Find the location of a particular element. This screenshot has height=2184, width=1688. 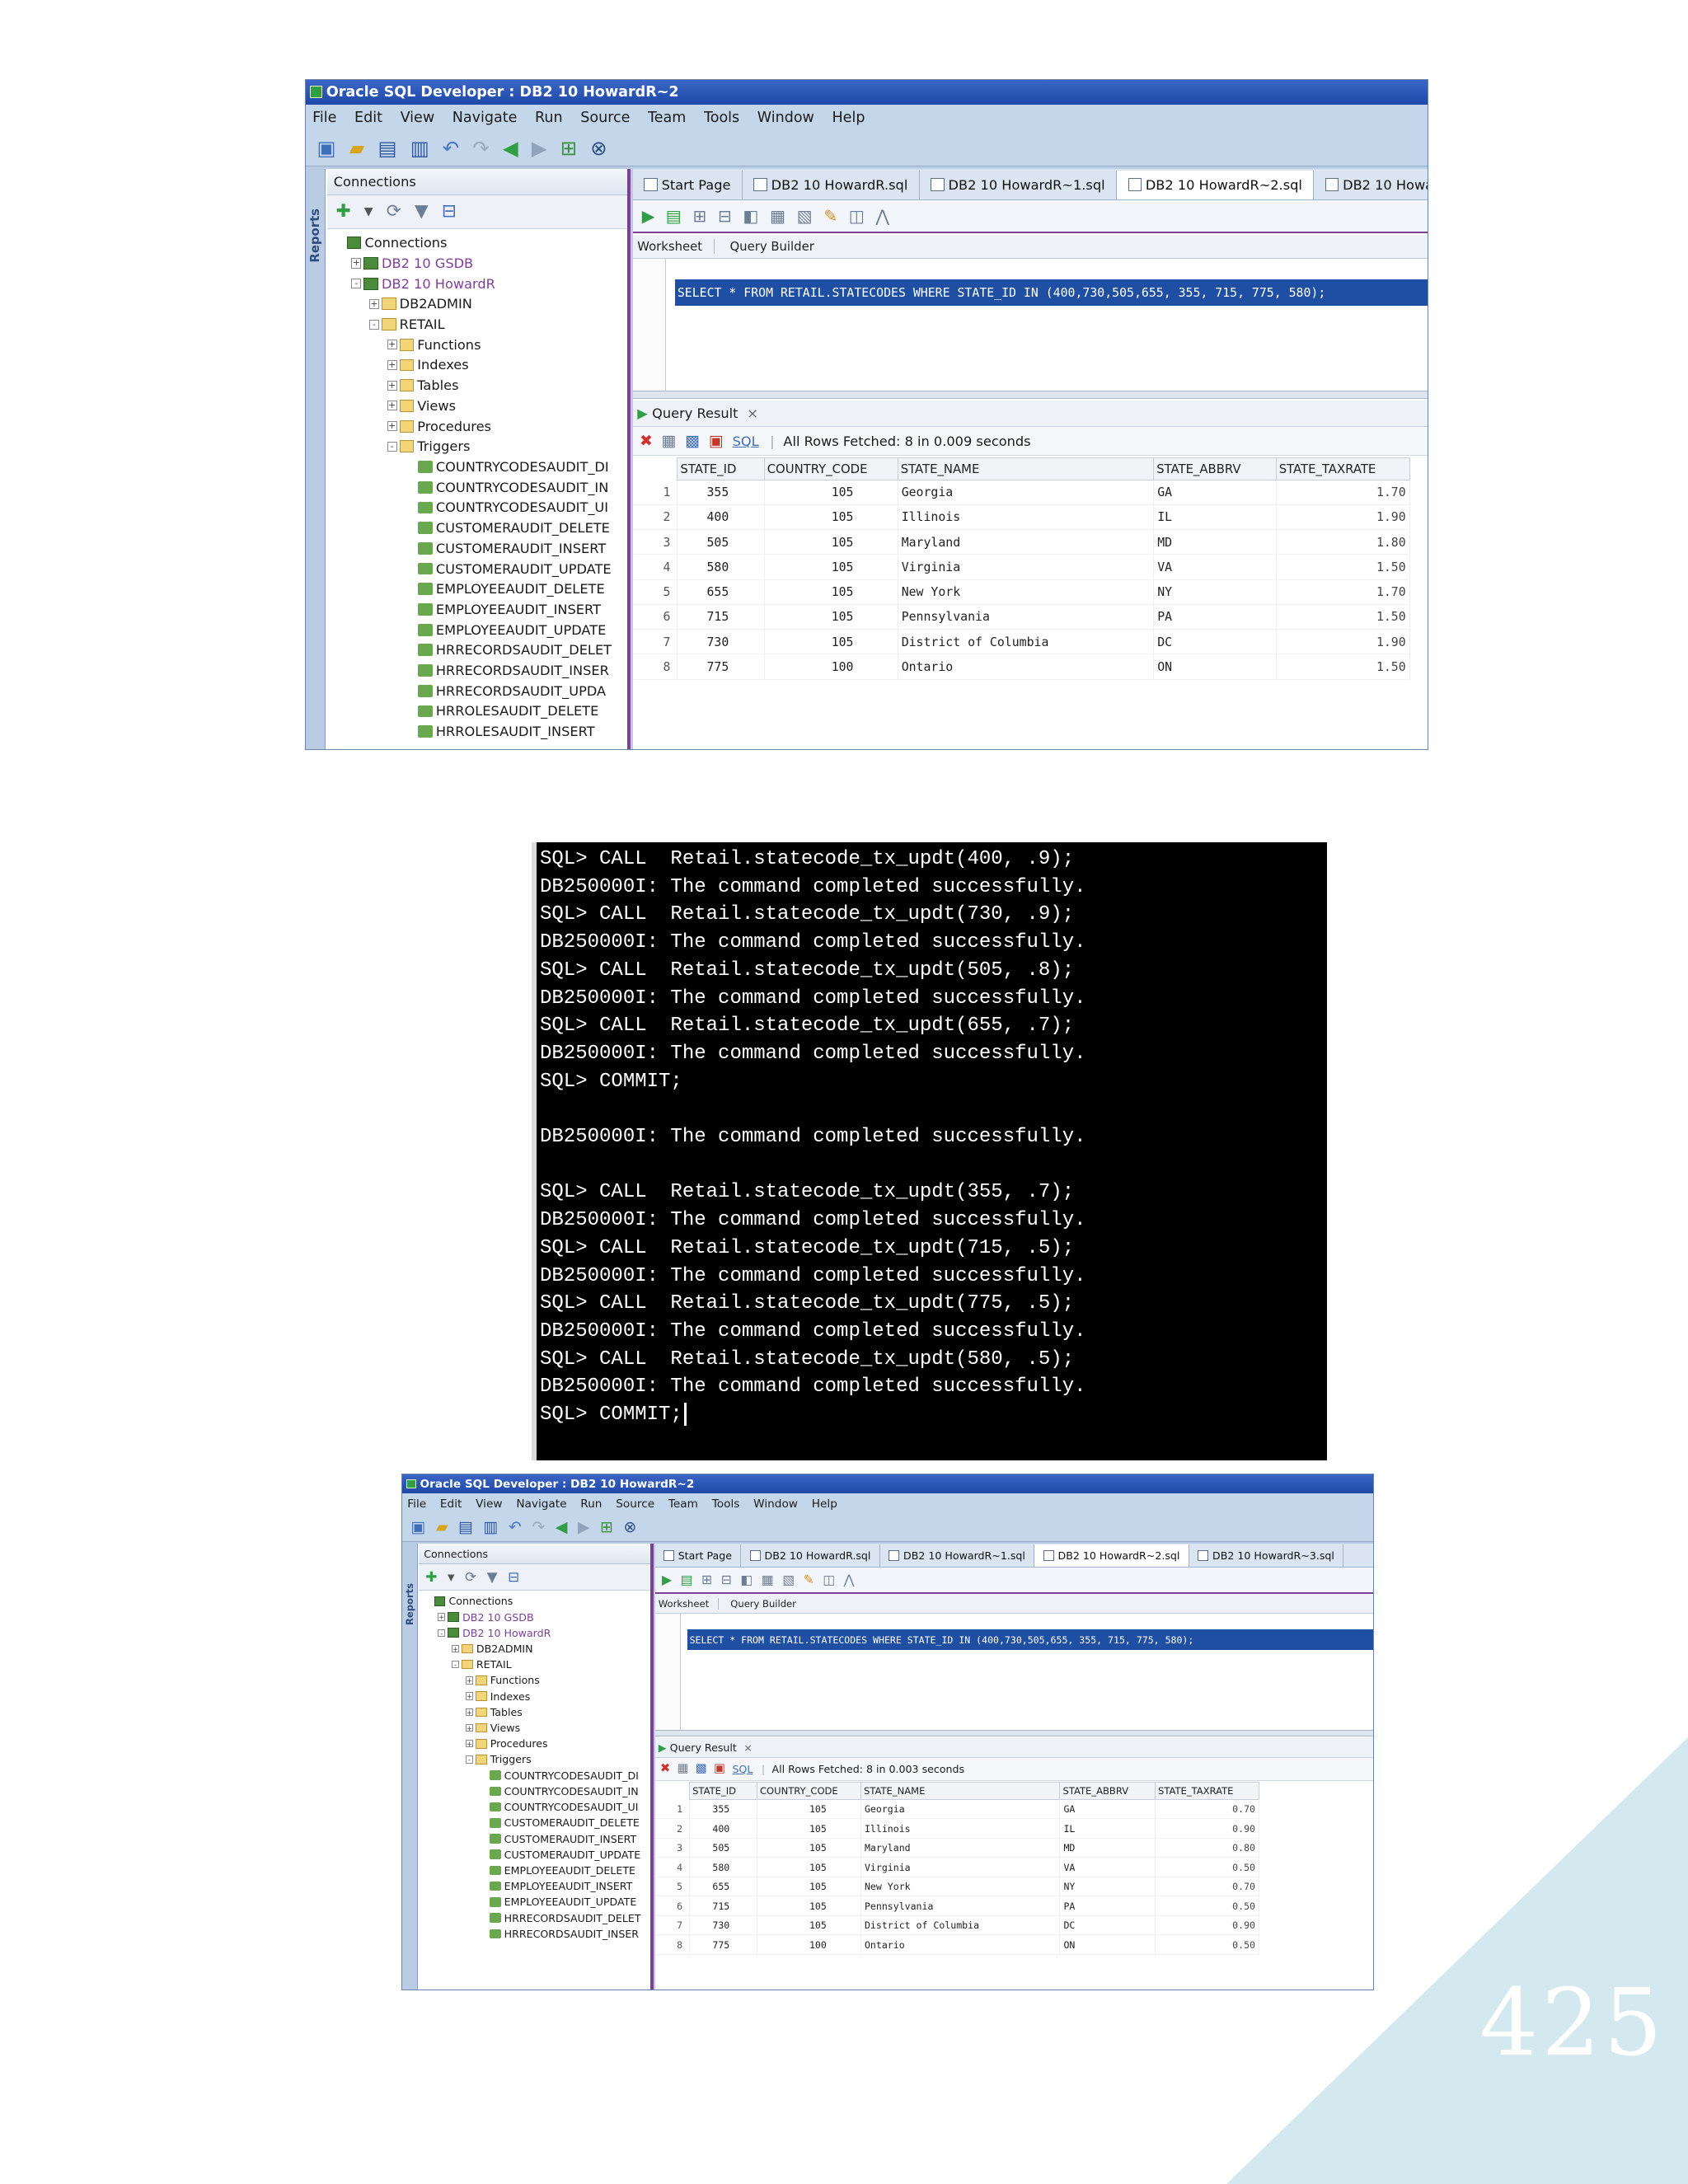

menu-window: Window is located at coordinates (786, 118).